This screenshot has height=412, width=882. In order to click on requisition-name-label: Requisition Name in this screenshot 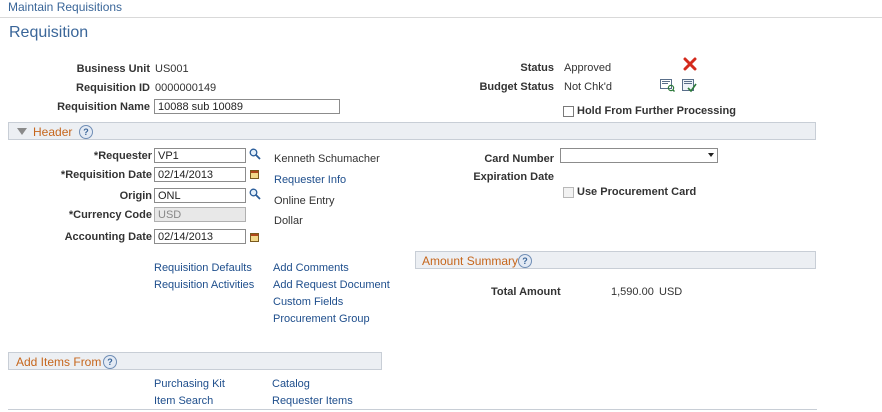, I will do `click(103, 107)`.